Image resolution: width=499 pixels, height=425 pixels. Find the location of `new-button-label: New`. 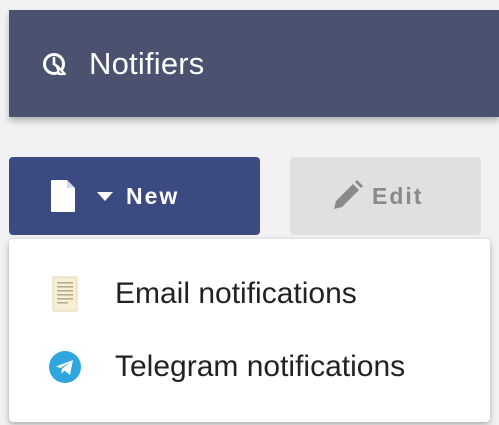

new-button-label: New is located at coordinates (153, 195).